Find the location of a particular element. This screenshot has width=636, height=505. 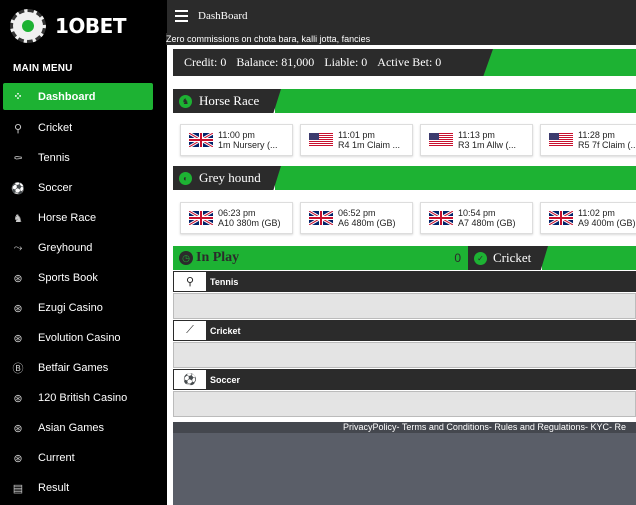

sidebar-item-sports-book: ⊛ Sports Book is located at coordinates (78, 278).